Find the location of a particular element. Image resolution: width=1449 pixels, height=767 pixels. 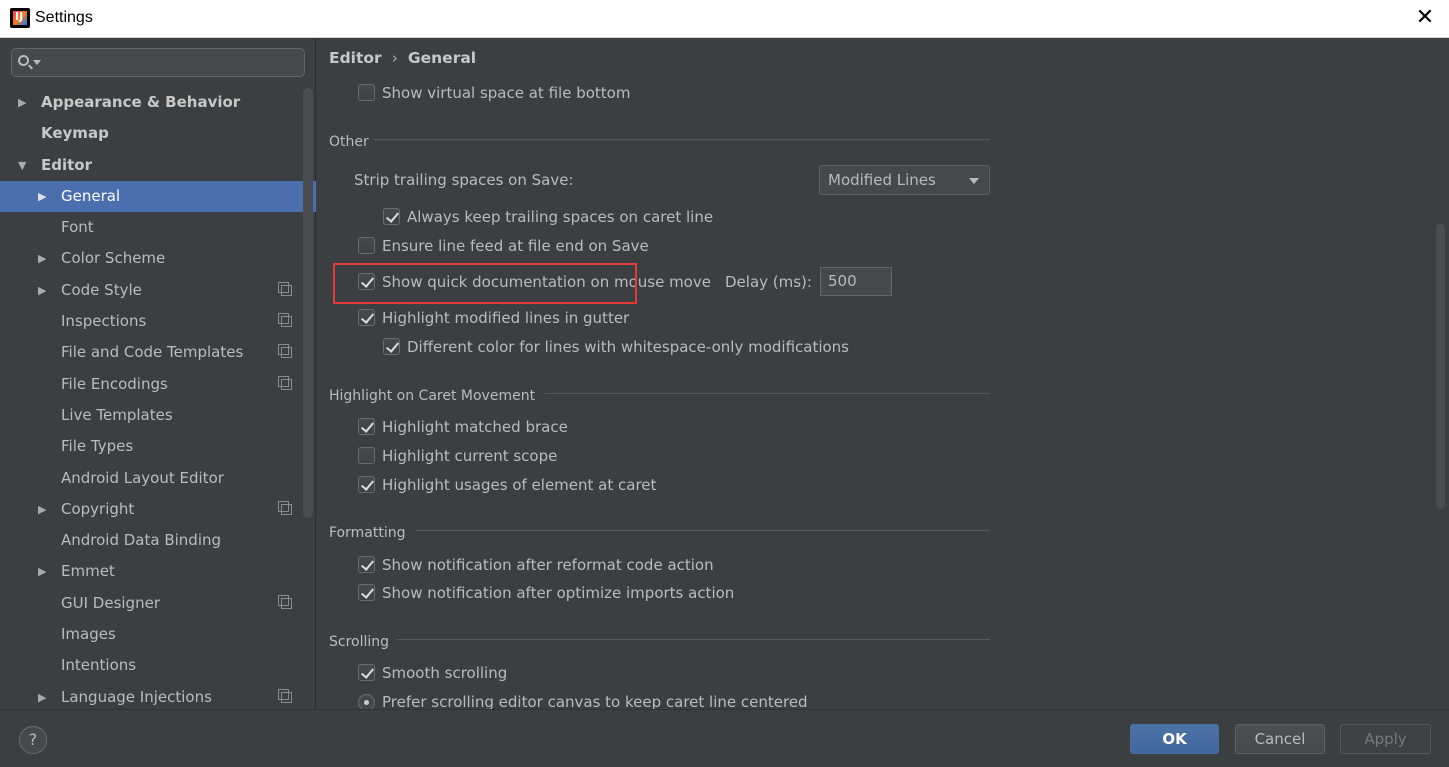

highlight-modified-checkbox is located at coordinates (366, 317).